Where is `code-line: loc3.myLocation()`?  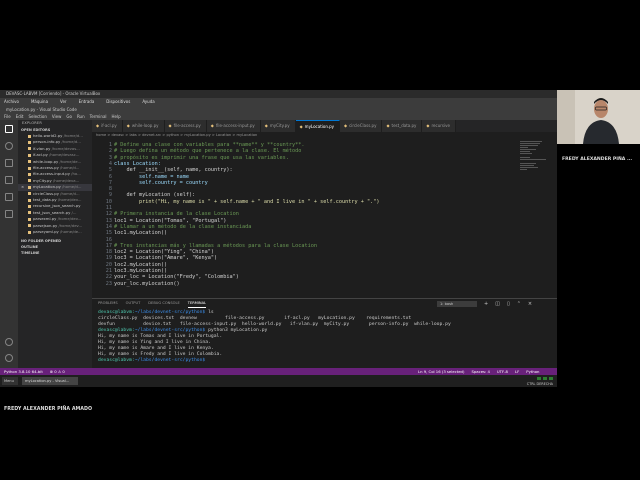 code-line: loc3.myLocation() is located at coordinates (140, 271).